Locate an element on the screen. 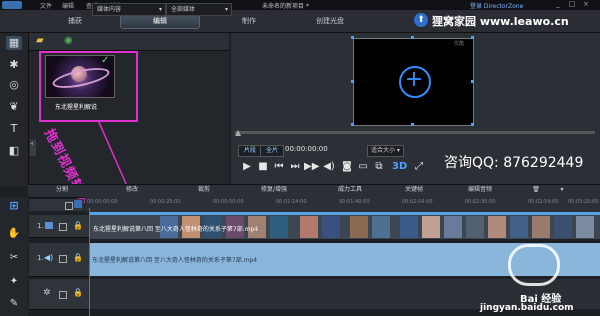 The width and height of the screenshot is (600, 316). hand-tool-icon: ✋ is located at coordinates (14, 235).